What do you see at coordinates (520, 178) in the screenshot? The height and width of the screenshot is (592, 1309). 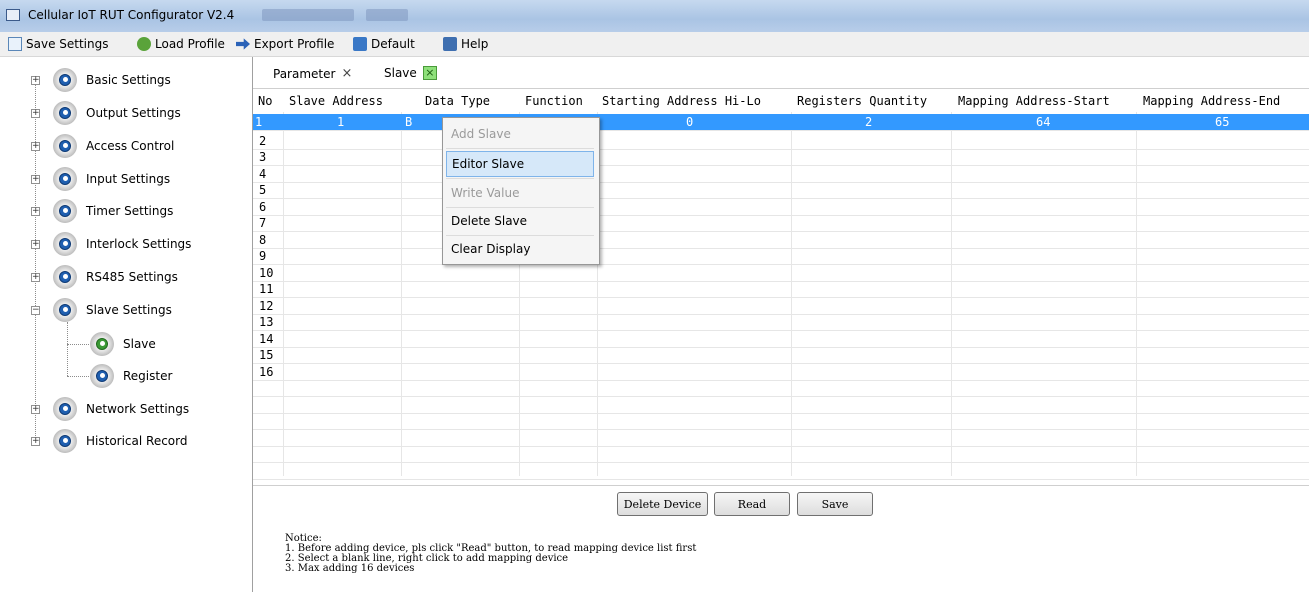 I see `menu-separator` at bounding box center [520, 178].